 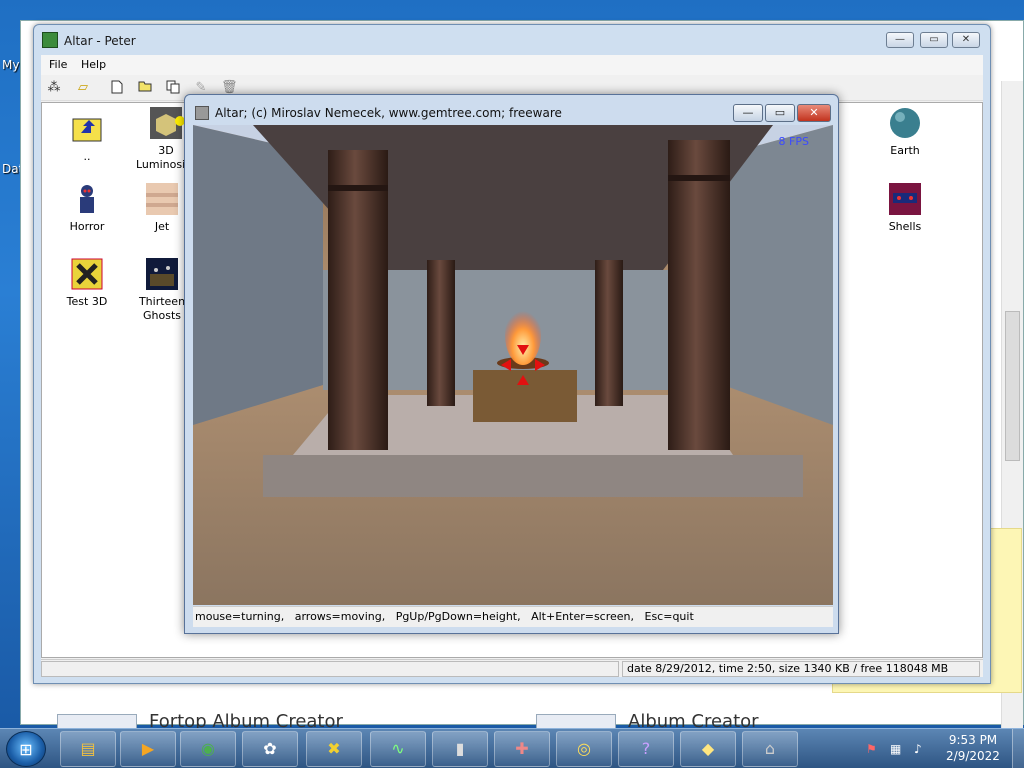 I want to click on item-label: Test 3D, so click(x=87, y=301).